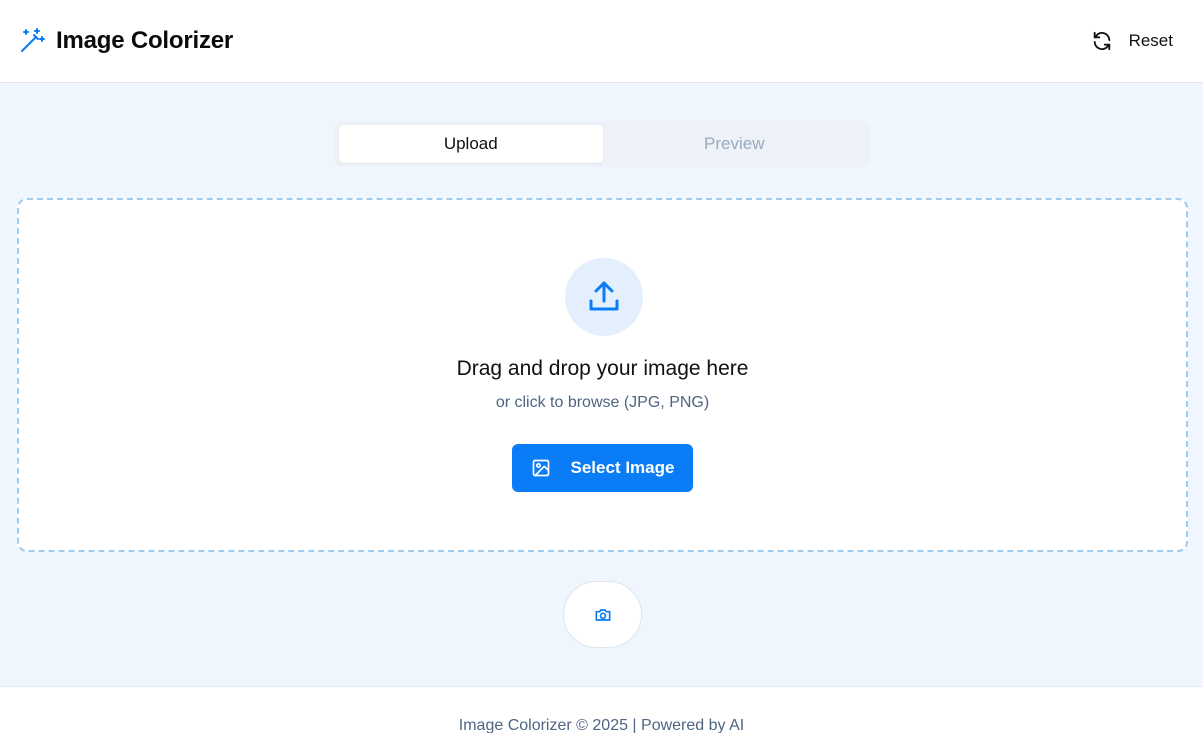  Describe the element at coordinates (601, 41) in the screenshot. I see `app-header: Image Colorizer Reset` at that location.